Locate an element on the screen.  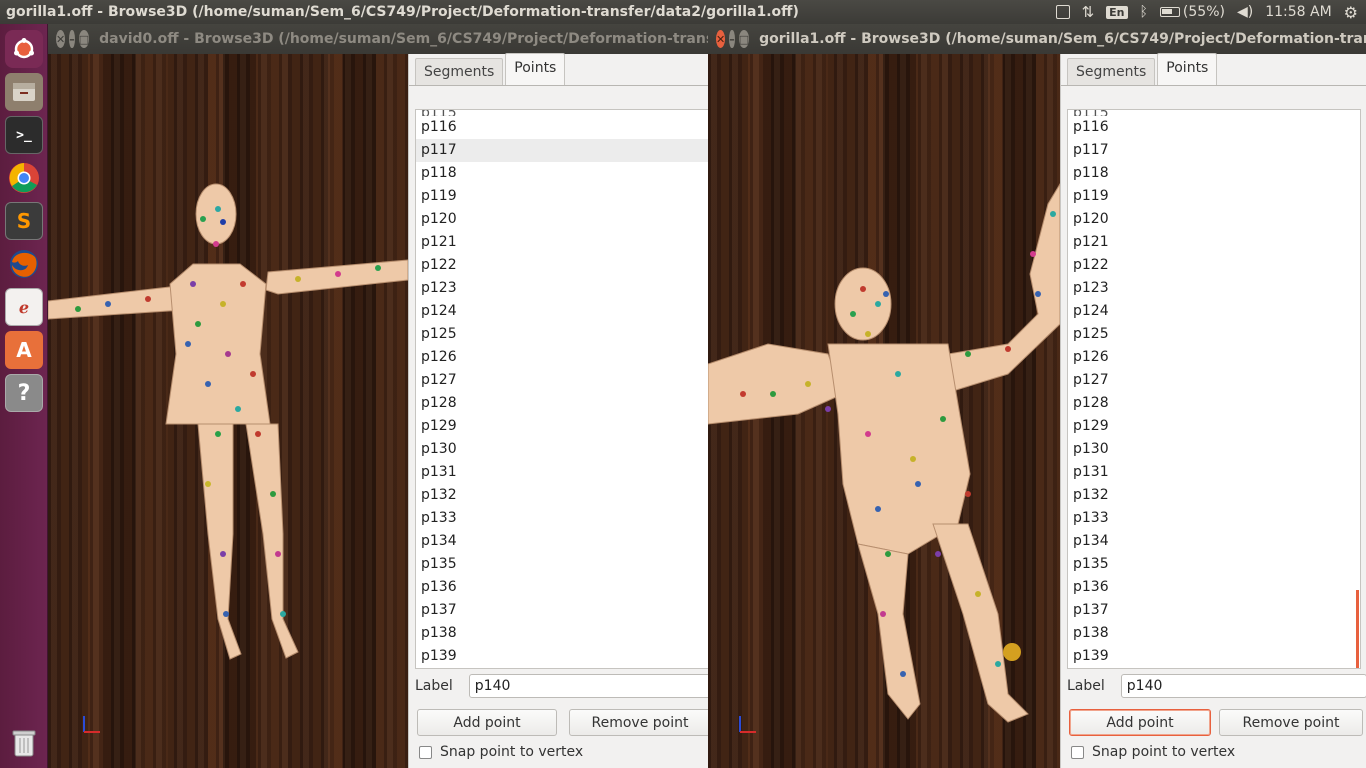
trash-icon is located at coordinates (24, 743).